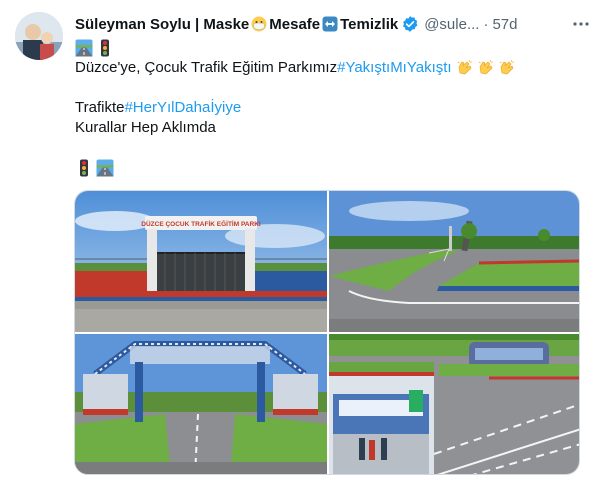 Image resolution: width=615 pixels, height=480 pixels. Describe the element at coordinates (369, 24) in the screenshot. I see `display-name-part3: Temizlik` at that location.